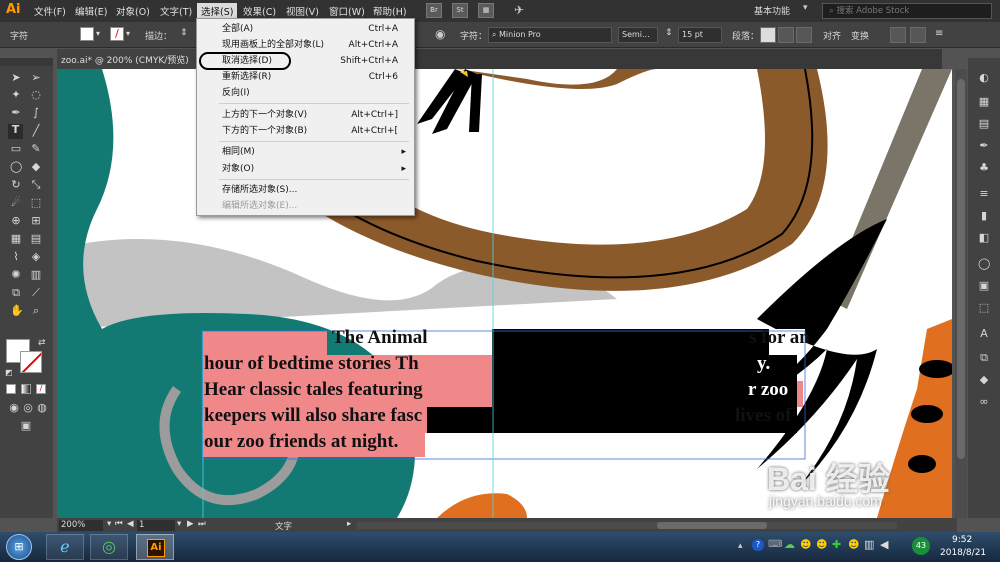 This screenshot has width=1000, height=562. What do you see at coordinates (26, 389) in the screenshot?
I see `gradient-mode-icon` at bounding box center [26, 389].